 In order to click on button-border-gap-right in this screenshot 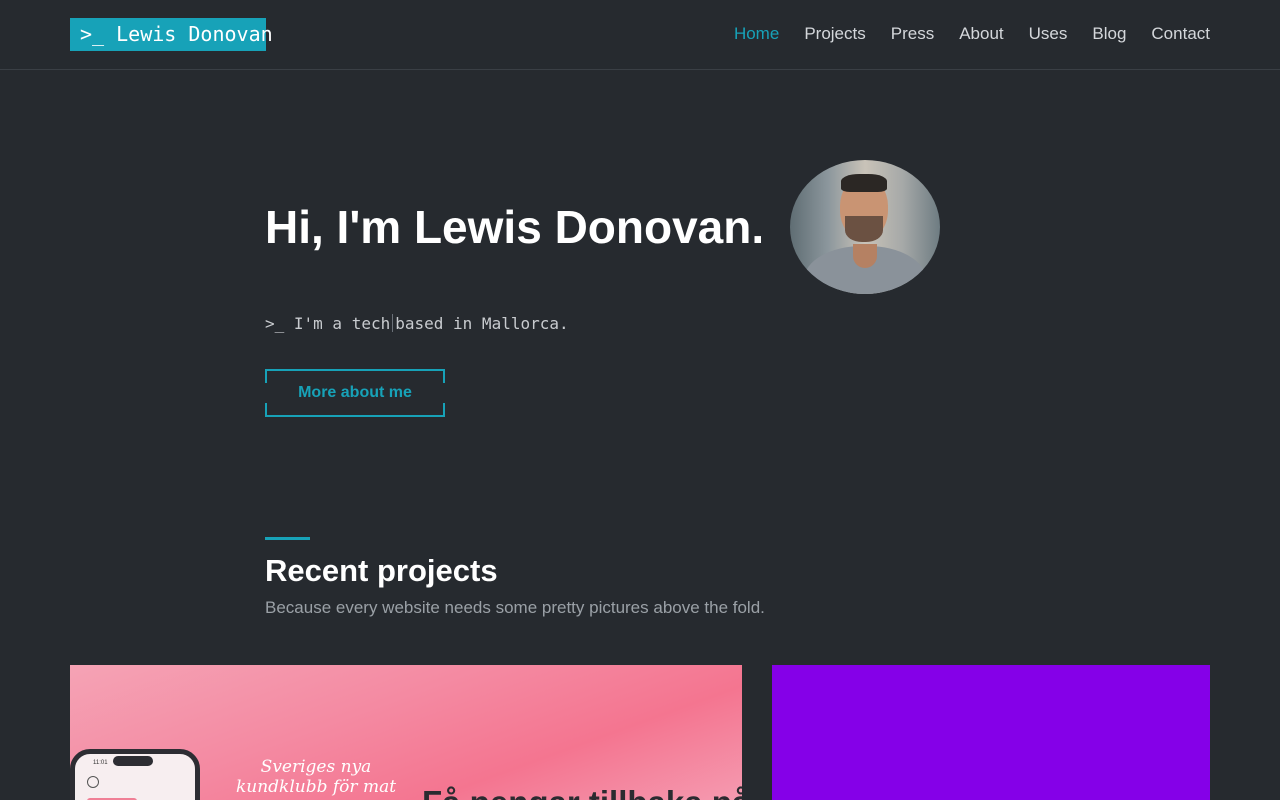, I will do `click(444, 393)`.